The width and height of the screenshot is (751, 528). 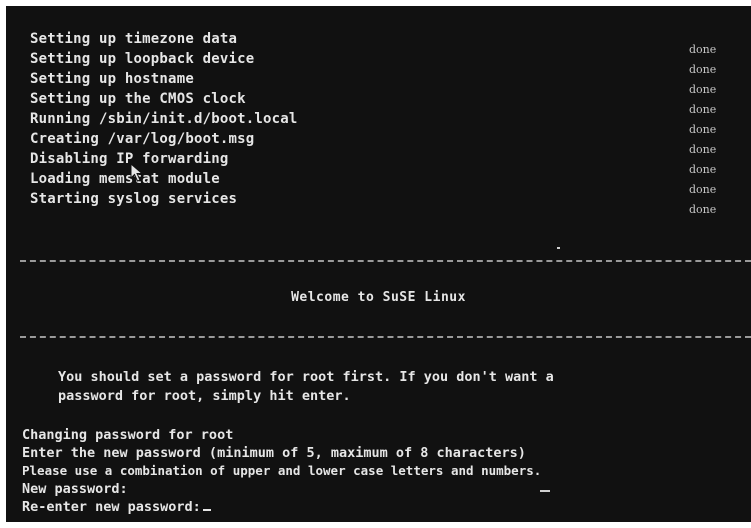 What do you see at coordinates (137, 172) in the screenshot?
I see `mouse-pointer-icon` at bounding box center [137, 172].